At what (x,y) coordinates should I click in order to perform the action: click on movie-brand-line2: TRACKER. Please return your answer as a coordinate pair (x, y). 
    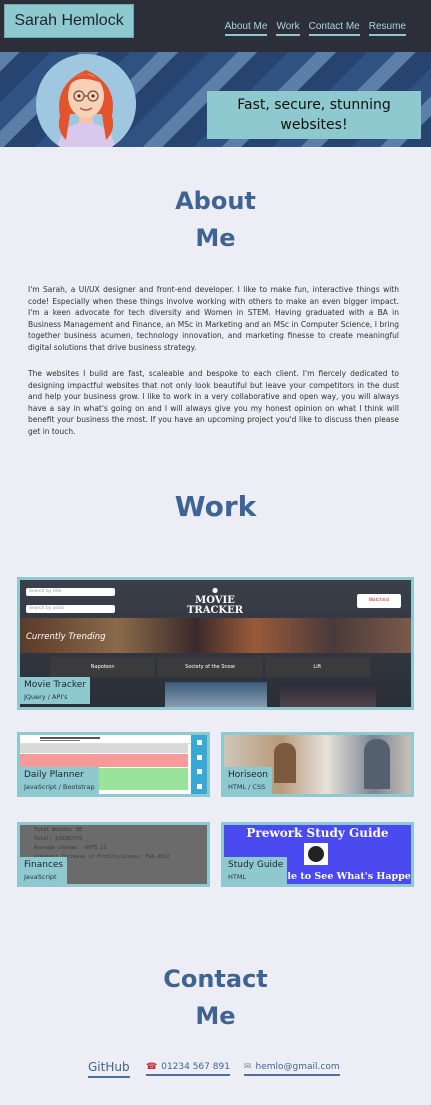
    Looking at the image, I should click on (215, 610).